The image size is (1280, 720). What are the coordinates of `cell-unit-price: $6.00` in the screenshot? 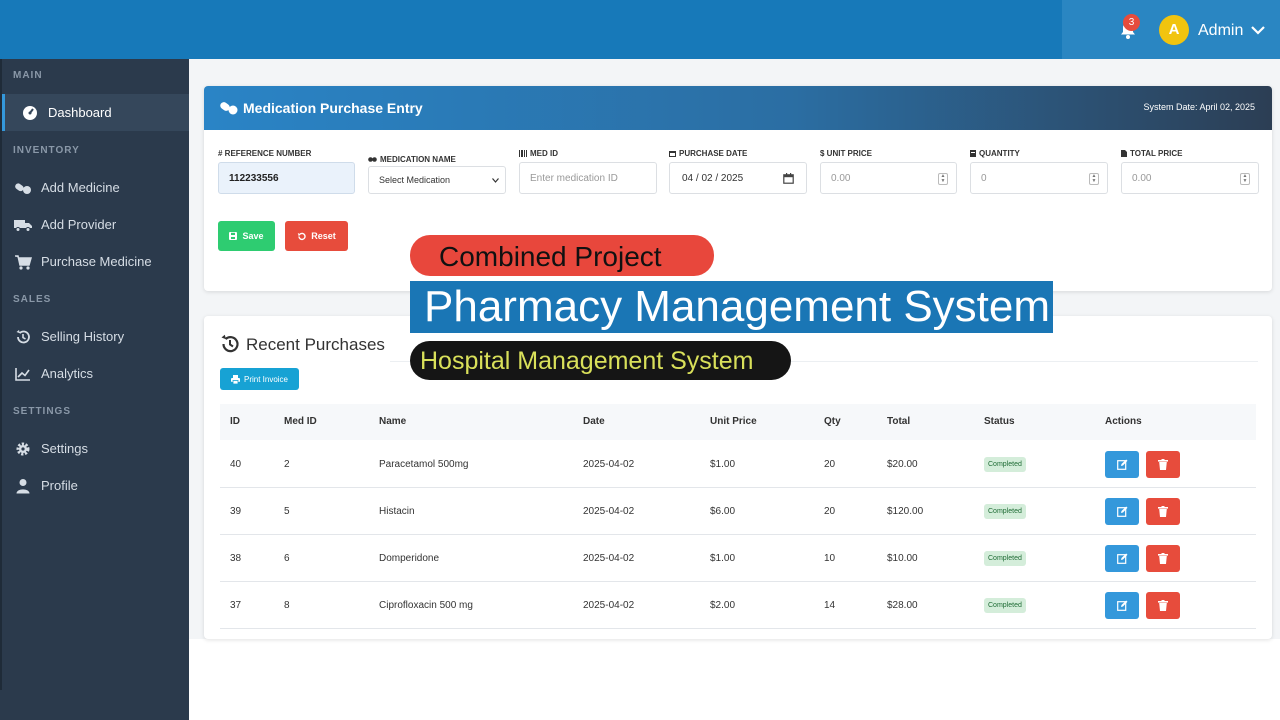 It's located at (723, 511).